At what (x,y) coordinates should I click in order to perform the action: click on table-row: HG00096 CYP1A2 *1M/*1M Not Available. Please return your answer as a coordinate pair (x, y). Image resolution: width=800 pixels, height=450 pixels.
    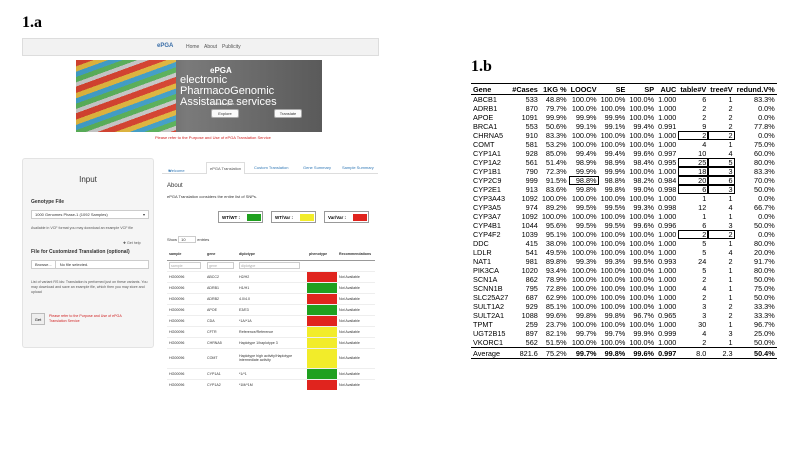
    Looking at the image, I should click on (271, 384).